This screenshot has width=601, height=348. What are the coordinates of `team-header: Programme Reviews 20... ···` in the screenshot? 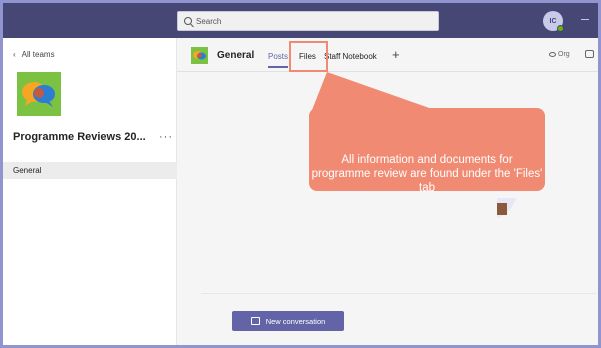 It's located at (93, 137).